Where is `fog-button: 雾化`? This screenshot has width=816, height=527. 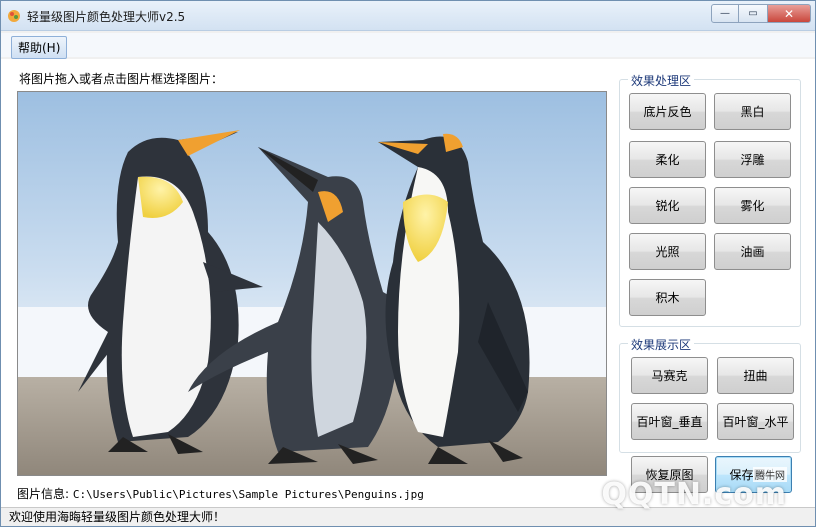 fog-button: 雾化 is located at coordinates (752, 205).